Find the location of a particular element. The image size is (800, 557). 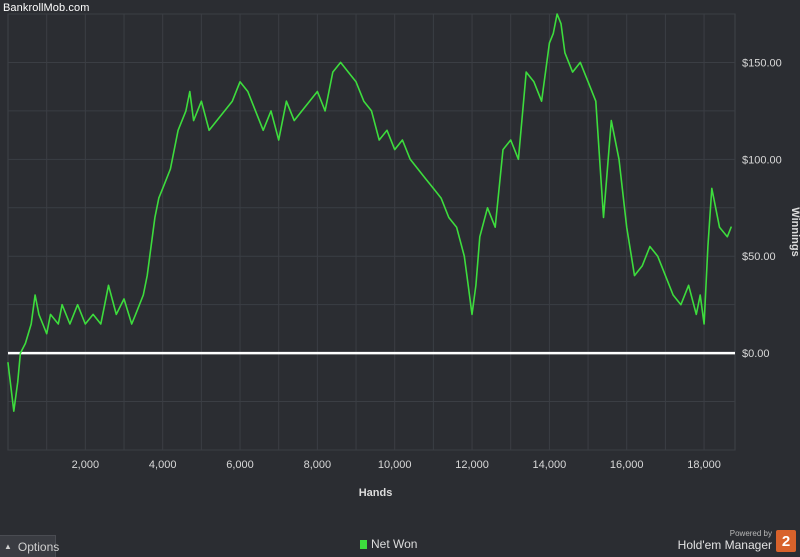

x-tick-label: 2,000 is located at coordinates (86, 465).